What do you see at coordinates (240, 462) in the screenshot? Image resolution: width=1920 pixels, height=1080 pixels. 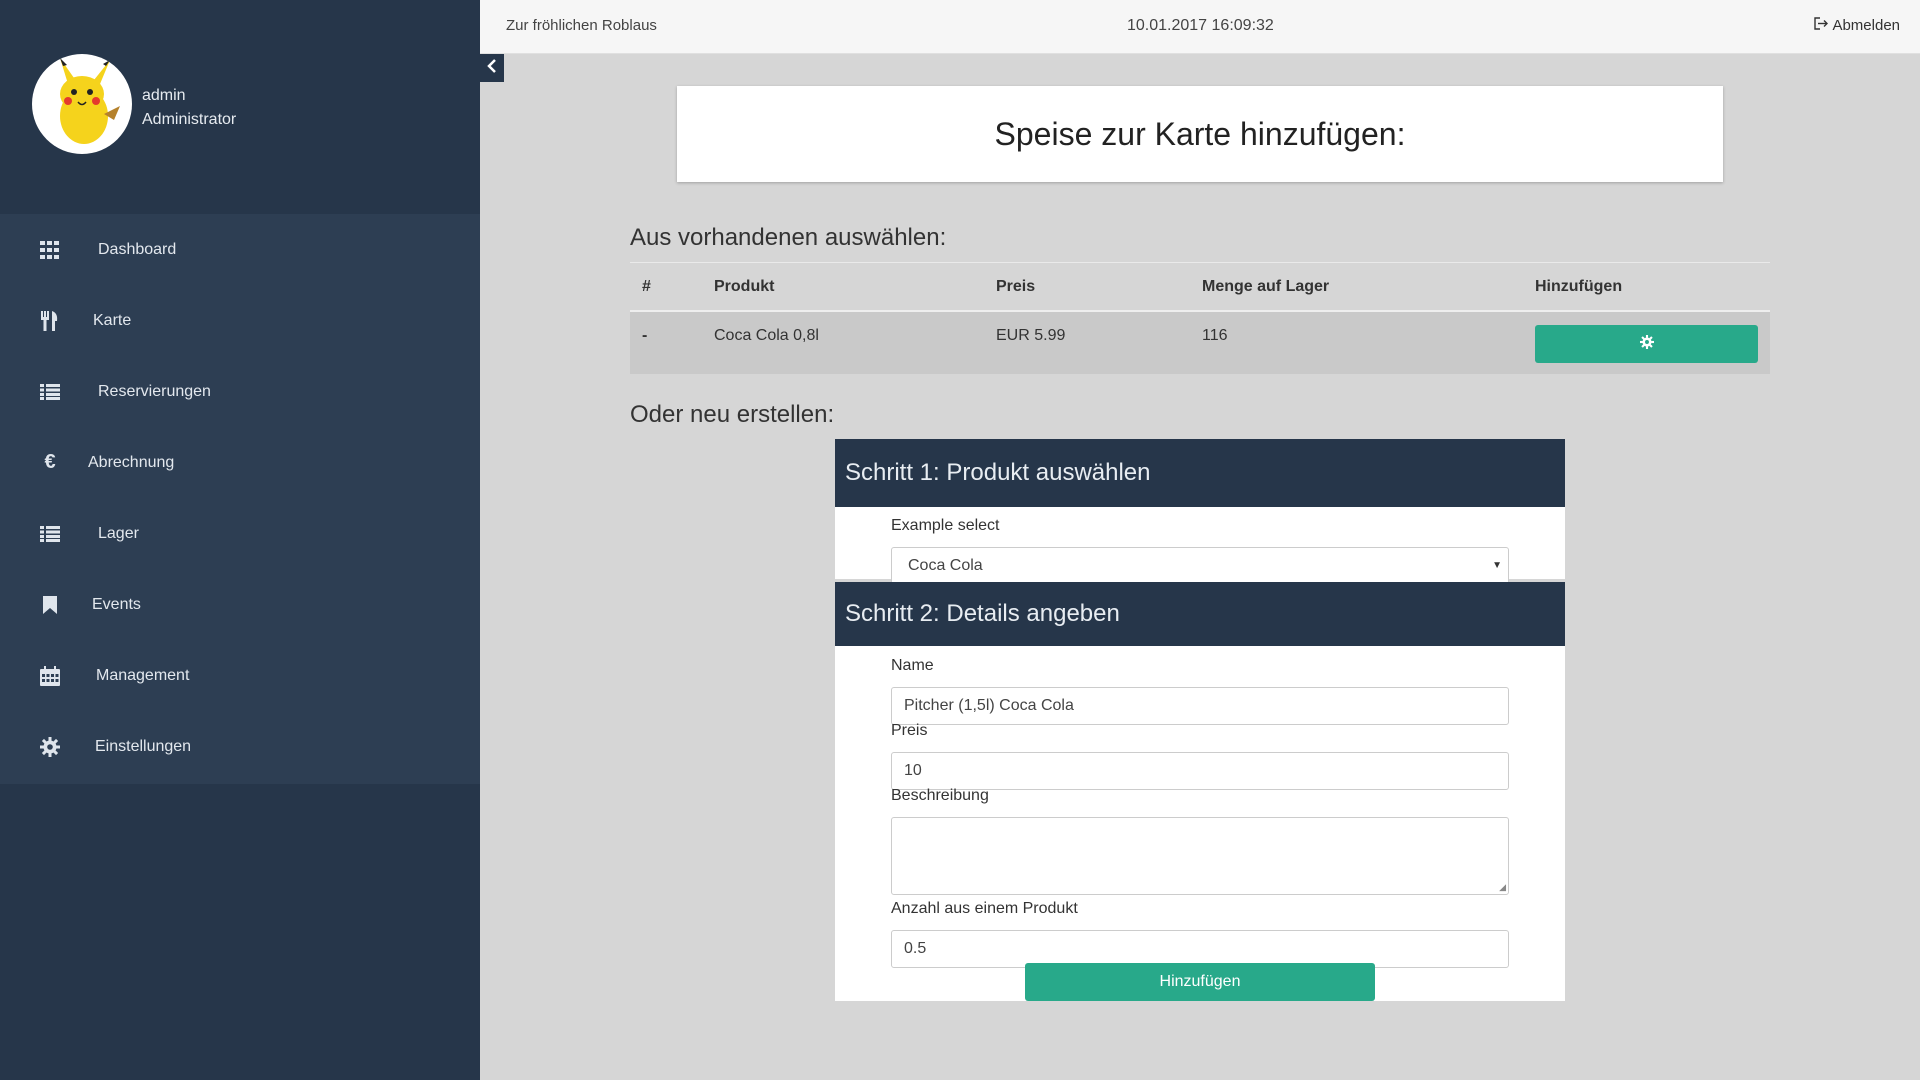 I see `sidebar-item-abrechnung: € Abrechnung` at bounding box center [240, 462].